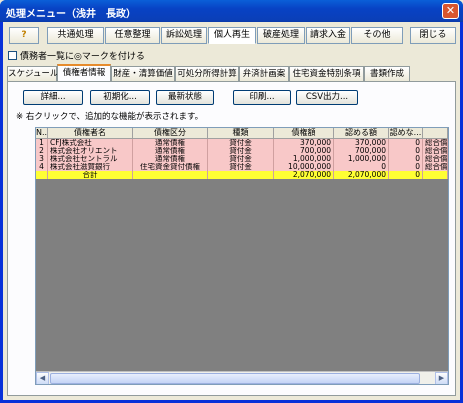 The image size is (463, 403). Describe the element at coordinates (433, 35) in the screenshot. I see `close-button: 閉じる` at that location.